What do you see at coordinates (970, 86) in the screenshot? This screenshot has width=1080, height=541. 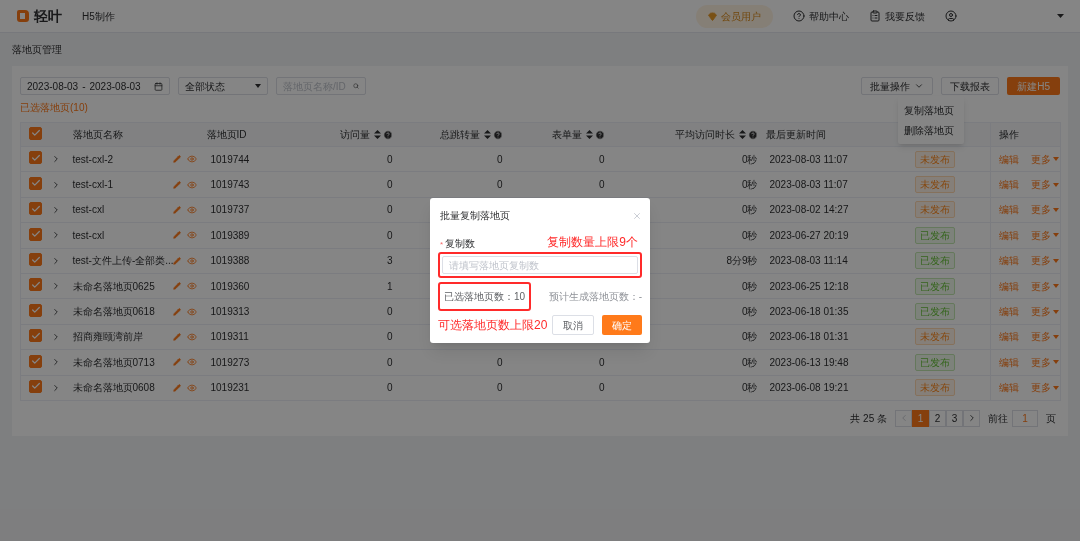 I see `download-button: 下载报表` at bounding box center [970, 86].